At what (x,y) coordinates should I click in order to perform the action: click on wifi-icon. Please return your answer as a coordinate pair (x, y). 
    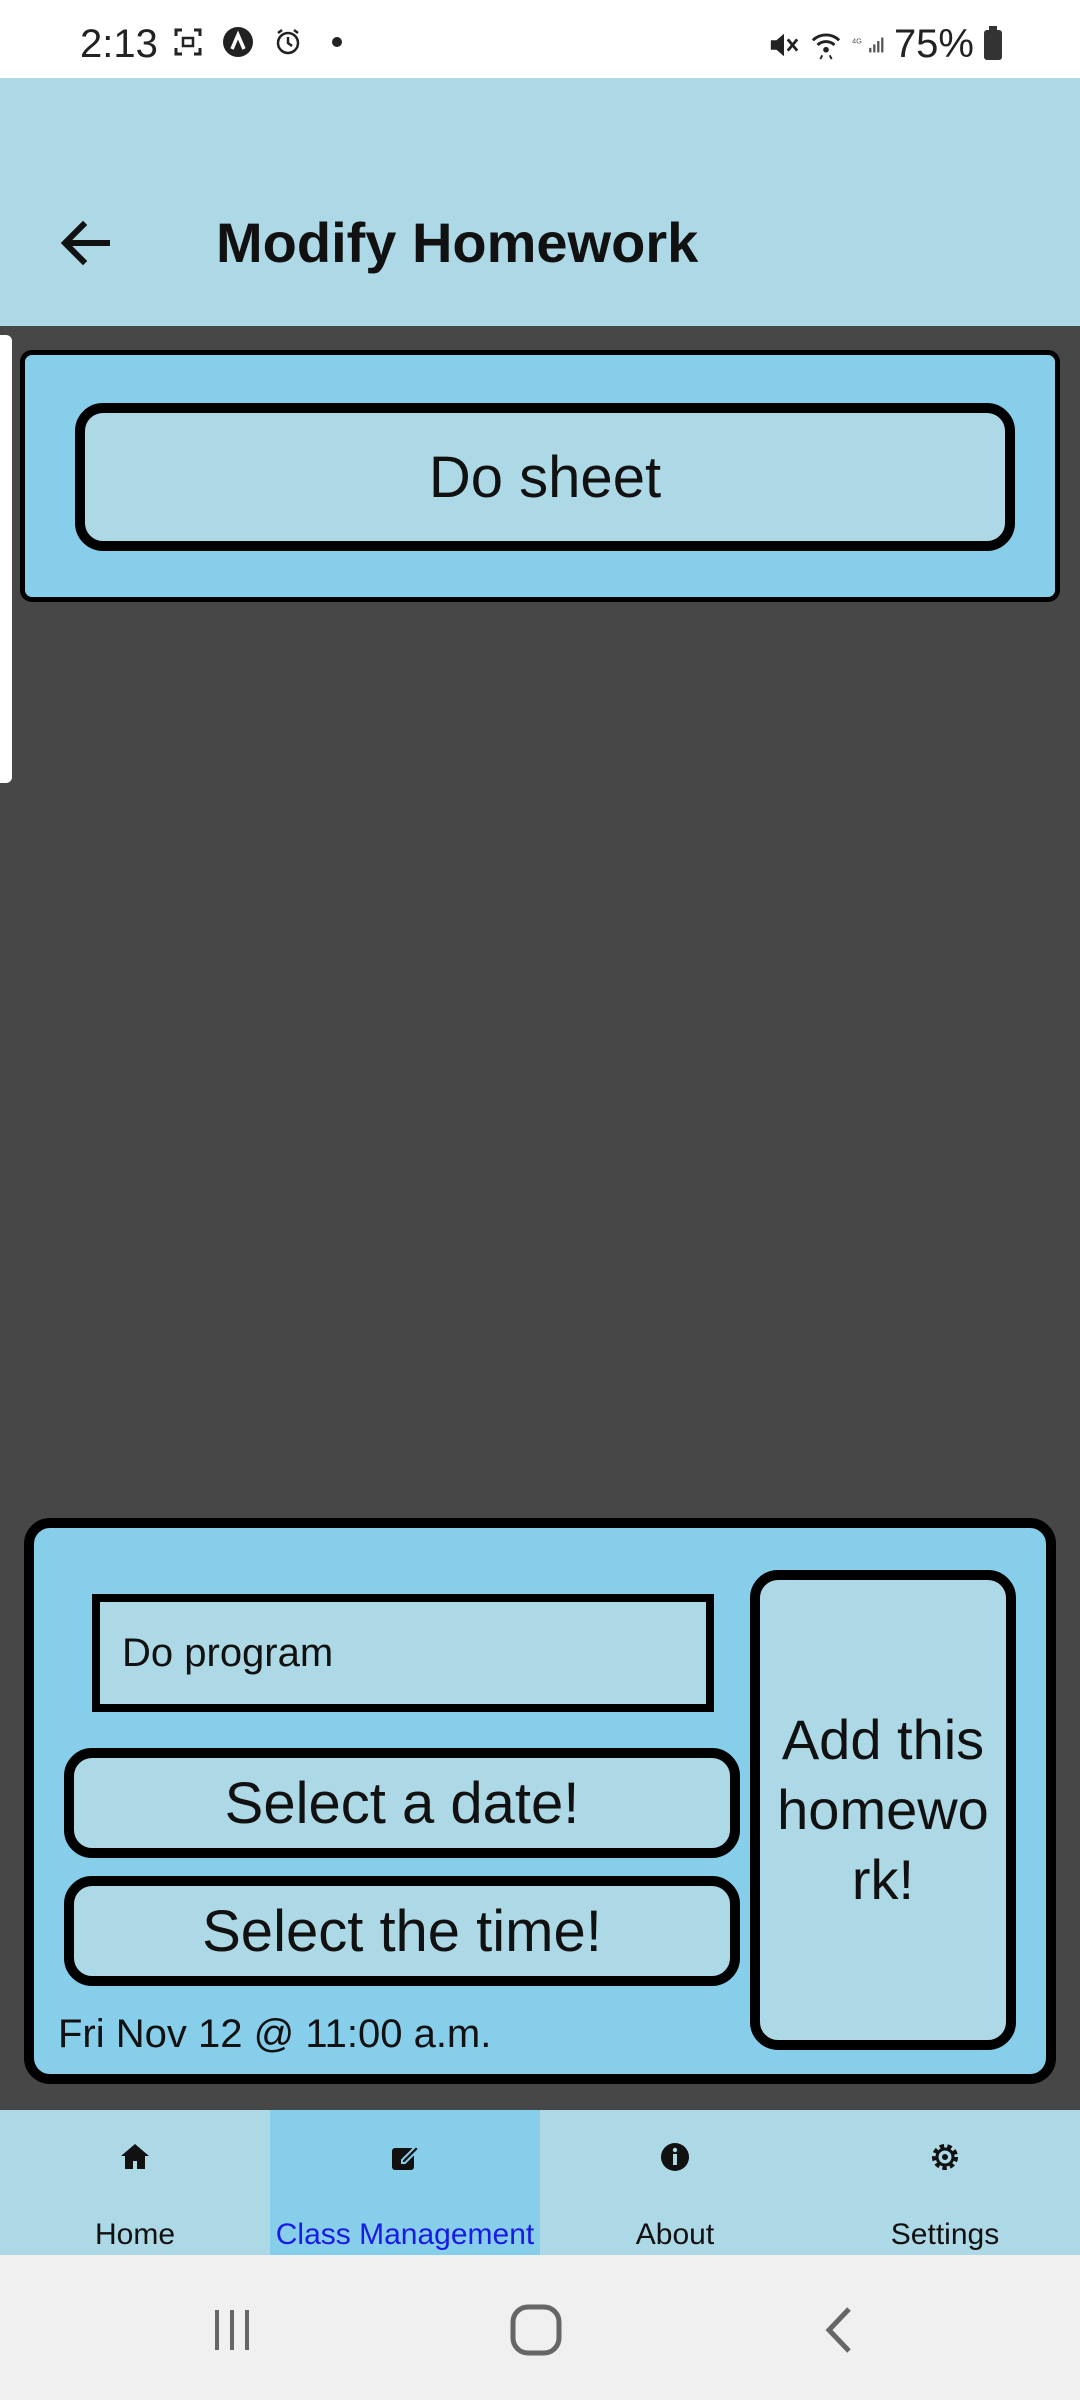
    Looking at the image, I should click on (826, 45).